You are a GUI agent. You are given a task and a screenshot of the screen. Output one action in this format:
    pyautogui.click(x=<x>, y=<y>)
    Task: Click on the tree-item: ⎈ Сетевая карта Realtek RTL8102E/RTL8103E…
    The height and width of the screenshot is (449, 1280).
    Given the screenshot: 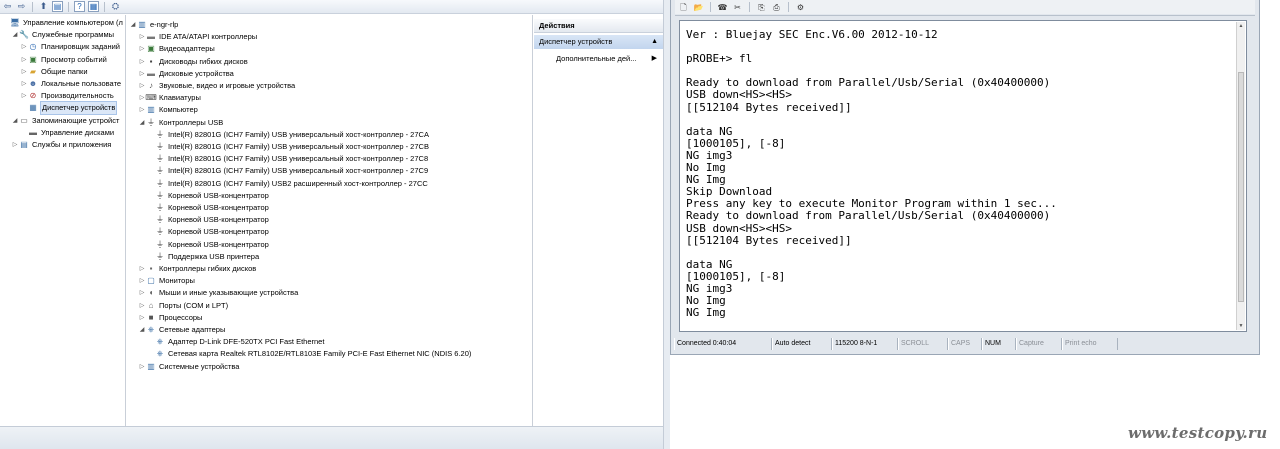 What is the action you would take?
    pyautogui.click(x=309, y=354)
    